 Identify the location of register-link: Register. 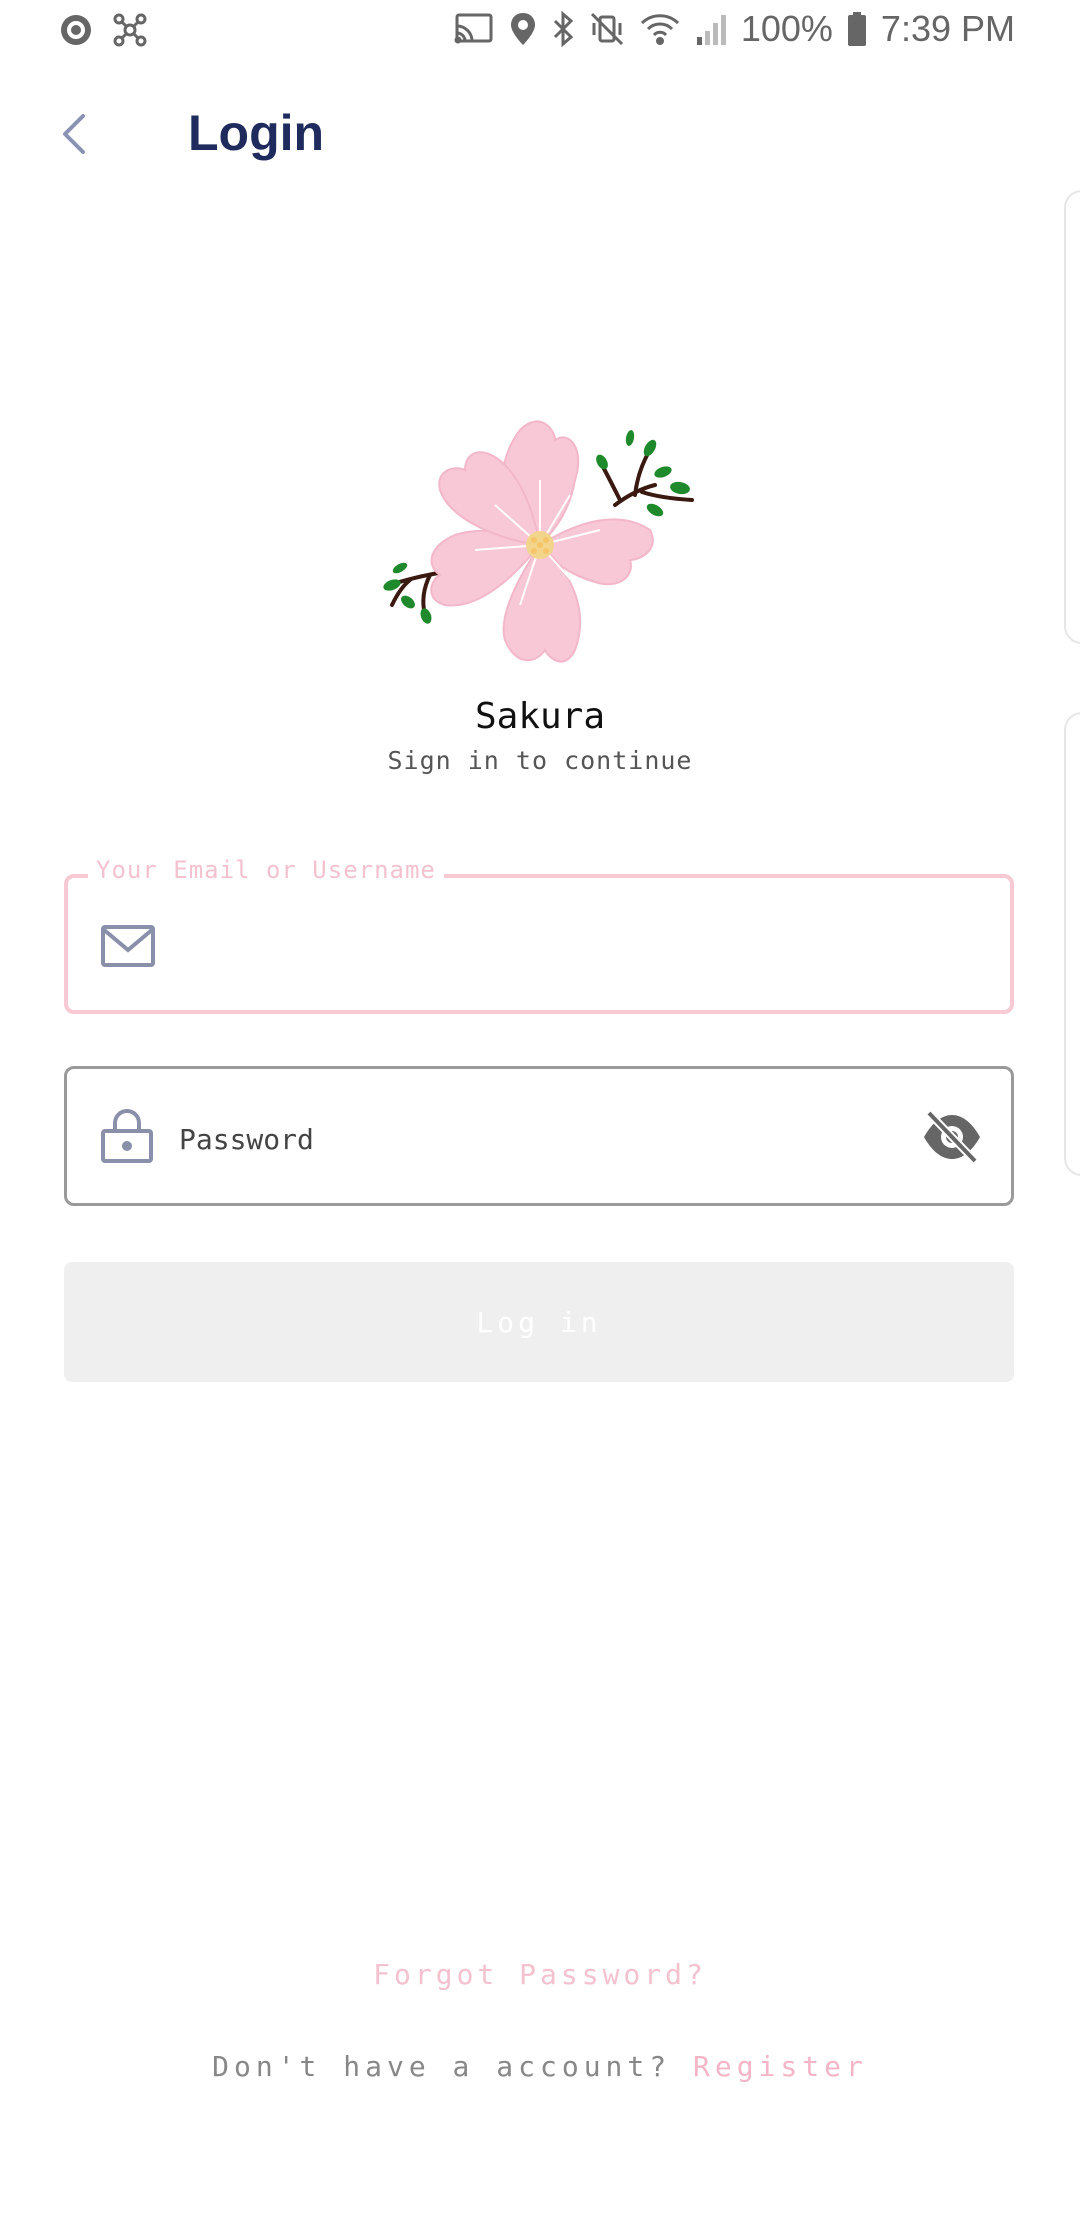
(780, 2066).